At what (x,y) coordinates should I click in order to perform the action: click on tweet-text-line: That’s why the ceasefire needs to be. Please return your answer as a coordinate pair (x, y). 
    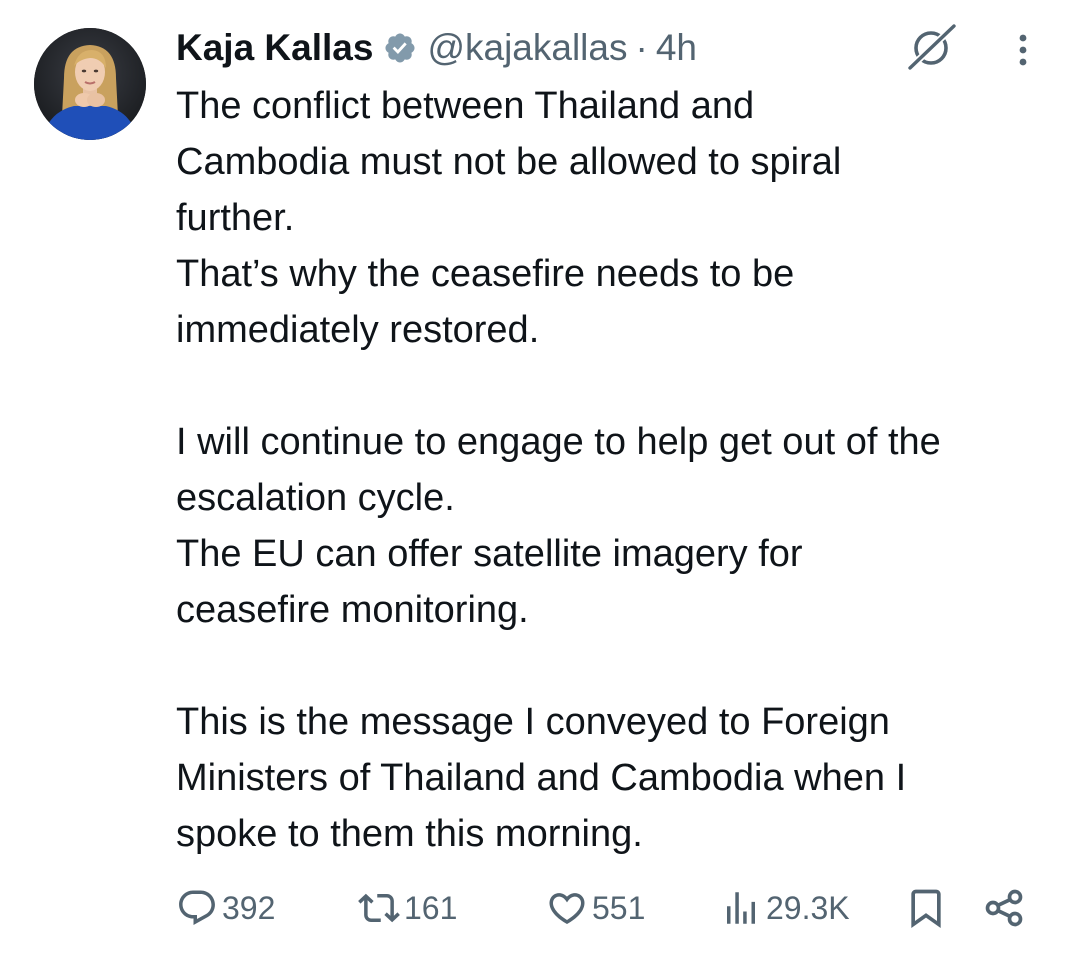
    Looking at the image, I should click on (485, 274).